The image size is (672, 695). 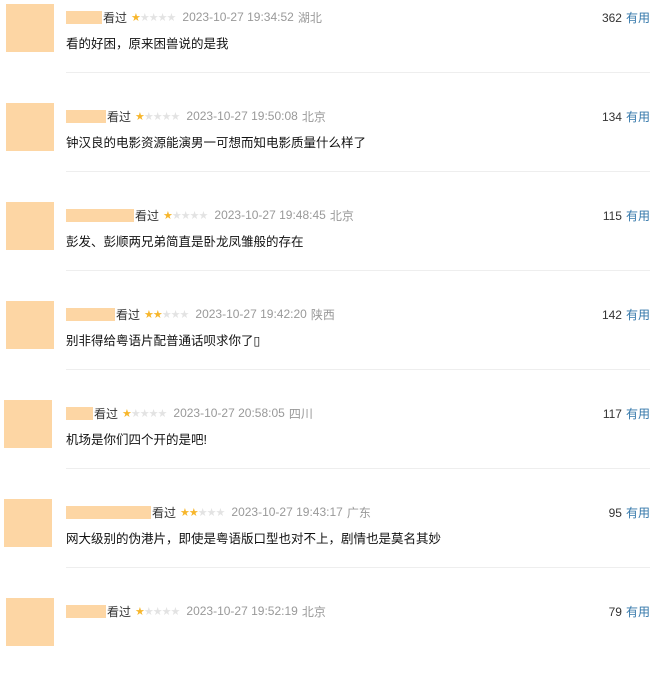 What do you see at coordinates (251, 314) in the screenshot?
I see `comment-time: 2023-10-27 19:42:20` at bounding box center [251, 314].